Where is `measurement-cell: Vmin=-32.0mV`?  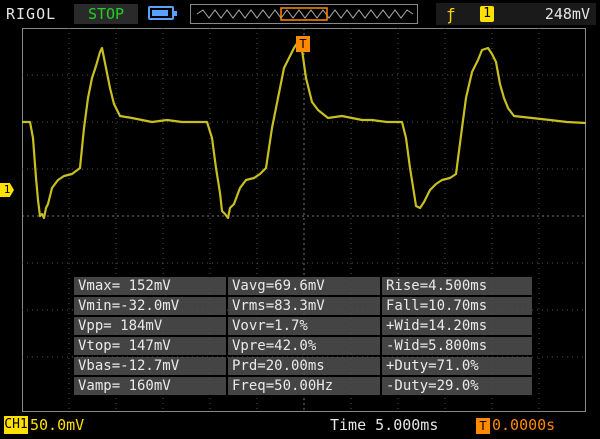
measurement-cell: Vmin=-32.0mV is located at coordinates (150, 306).